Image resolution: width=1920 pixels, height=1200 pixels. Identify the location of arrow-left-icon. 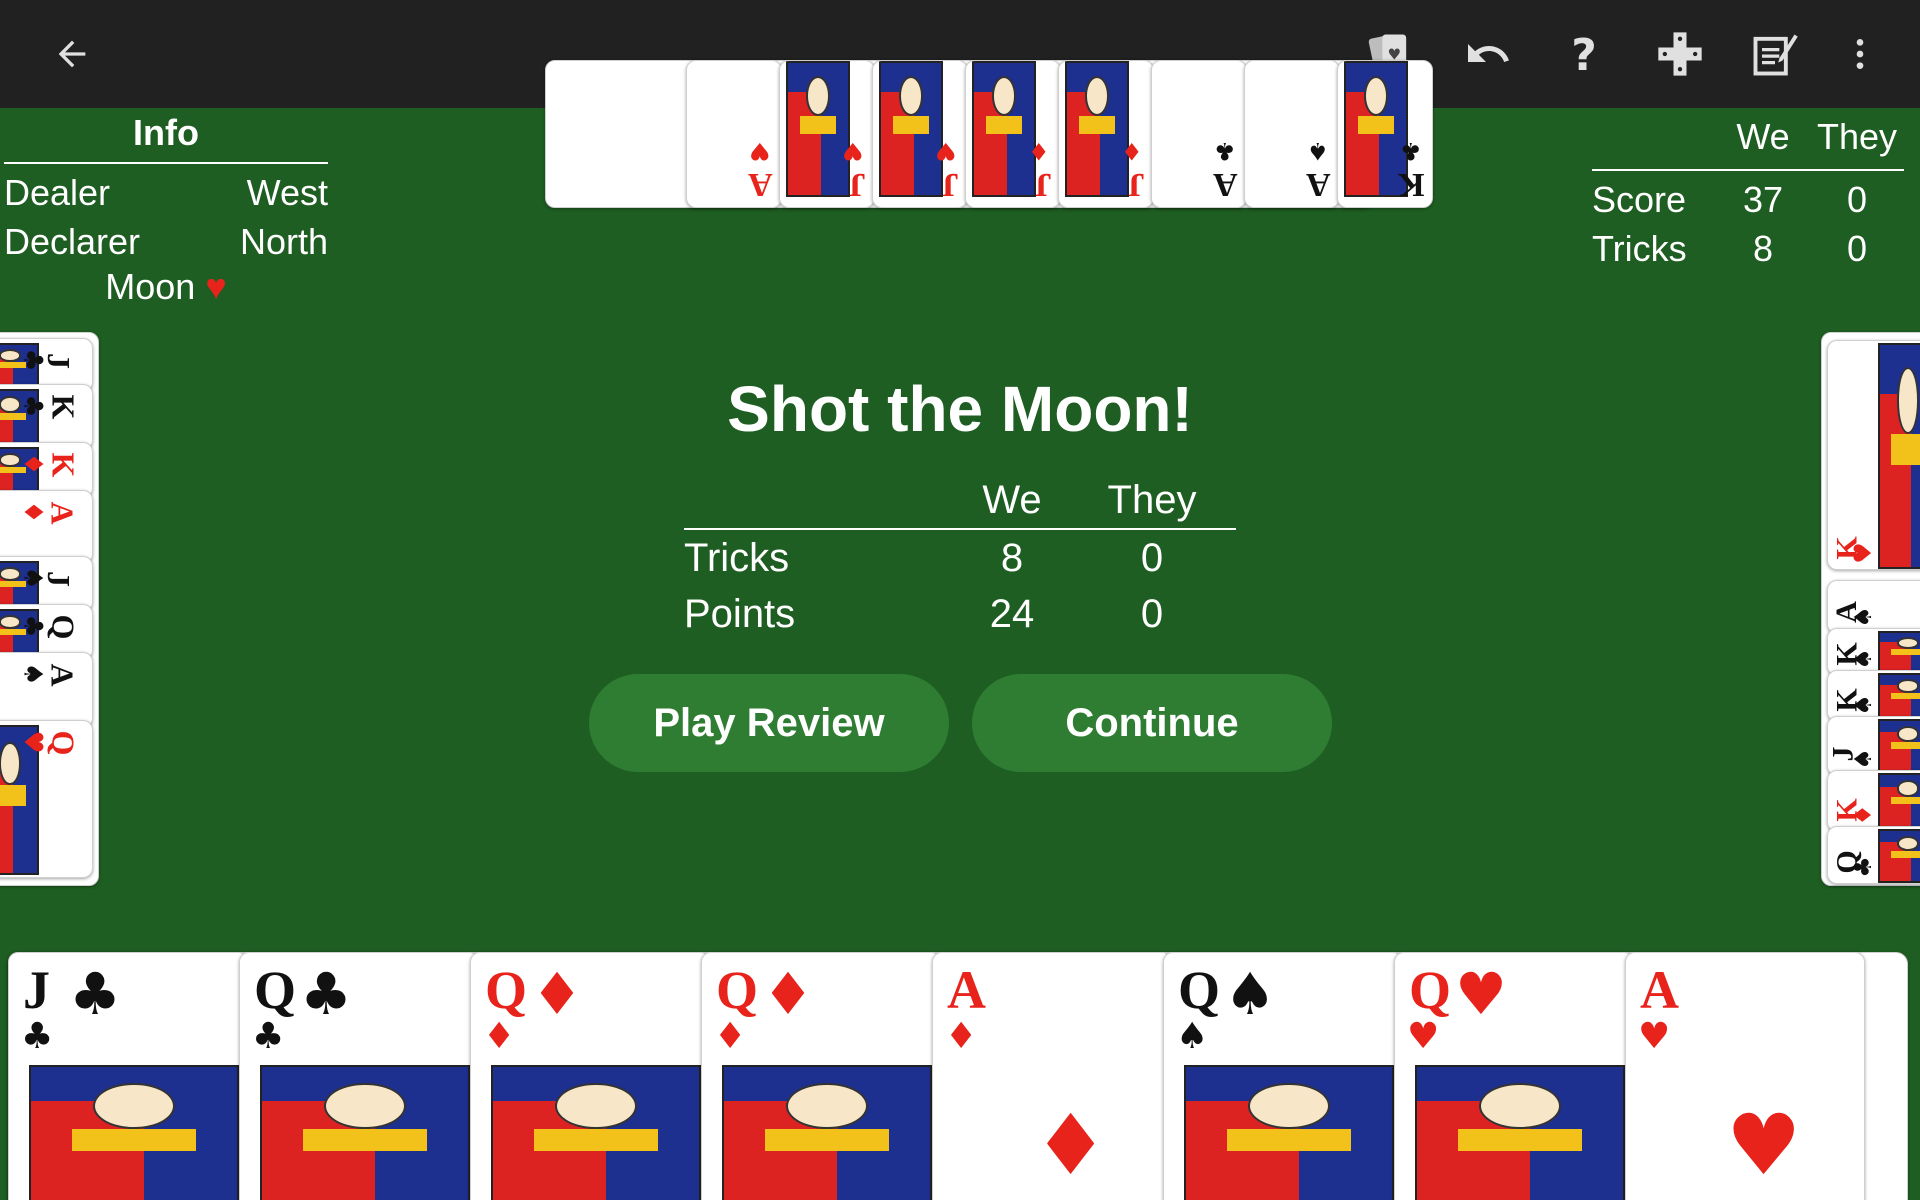
(72, 54).